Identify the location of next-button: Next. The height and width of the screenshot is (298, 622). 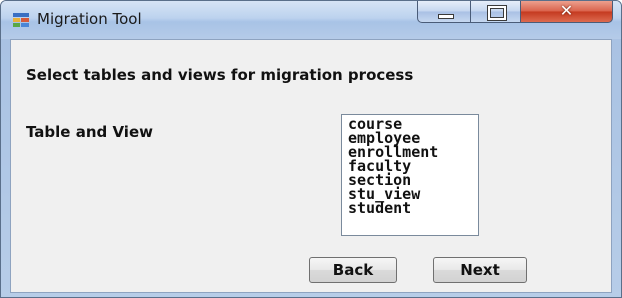
(480, 270).